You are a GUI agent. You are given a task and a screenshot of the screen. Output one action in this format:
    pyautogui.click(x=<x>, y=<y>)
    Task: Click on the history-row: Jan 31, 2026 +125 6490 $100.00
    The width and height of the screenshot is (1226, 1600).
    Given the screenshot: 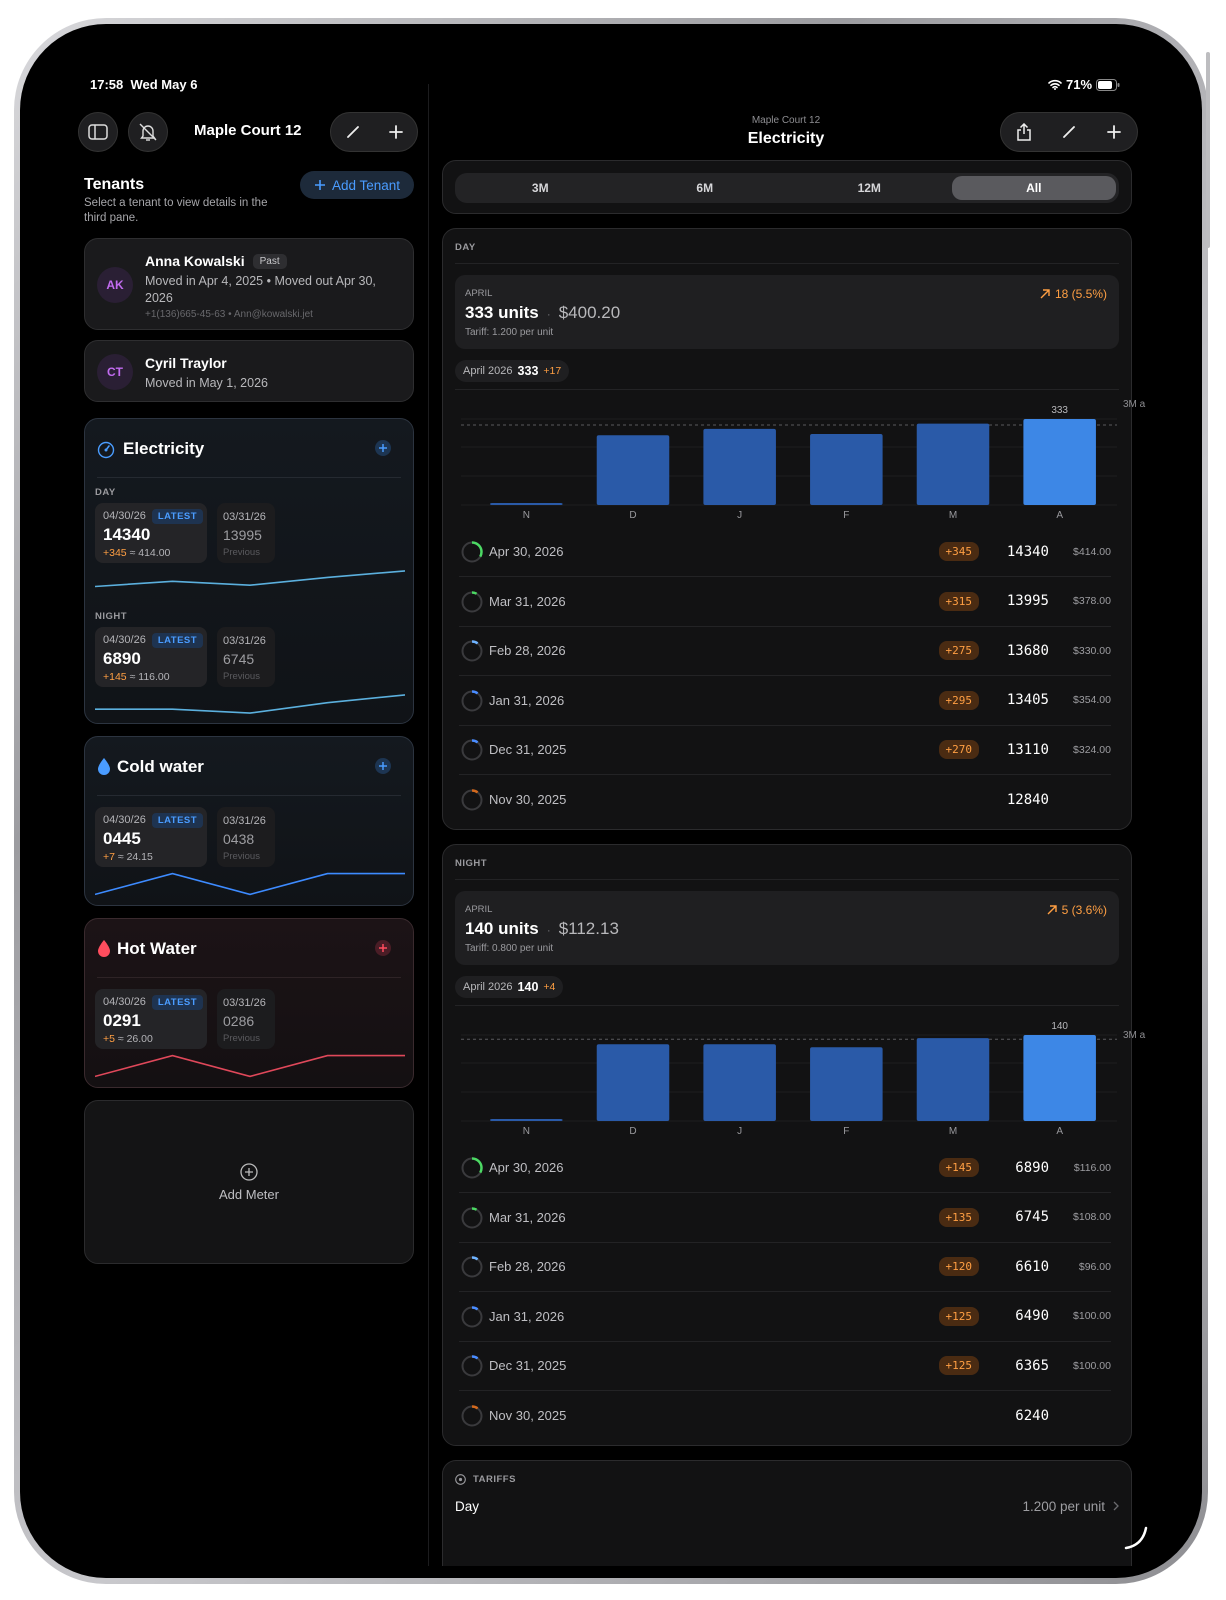 What is the action you would take?
    pyautogui.click(x=785, y=1317)
    